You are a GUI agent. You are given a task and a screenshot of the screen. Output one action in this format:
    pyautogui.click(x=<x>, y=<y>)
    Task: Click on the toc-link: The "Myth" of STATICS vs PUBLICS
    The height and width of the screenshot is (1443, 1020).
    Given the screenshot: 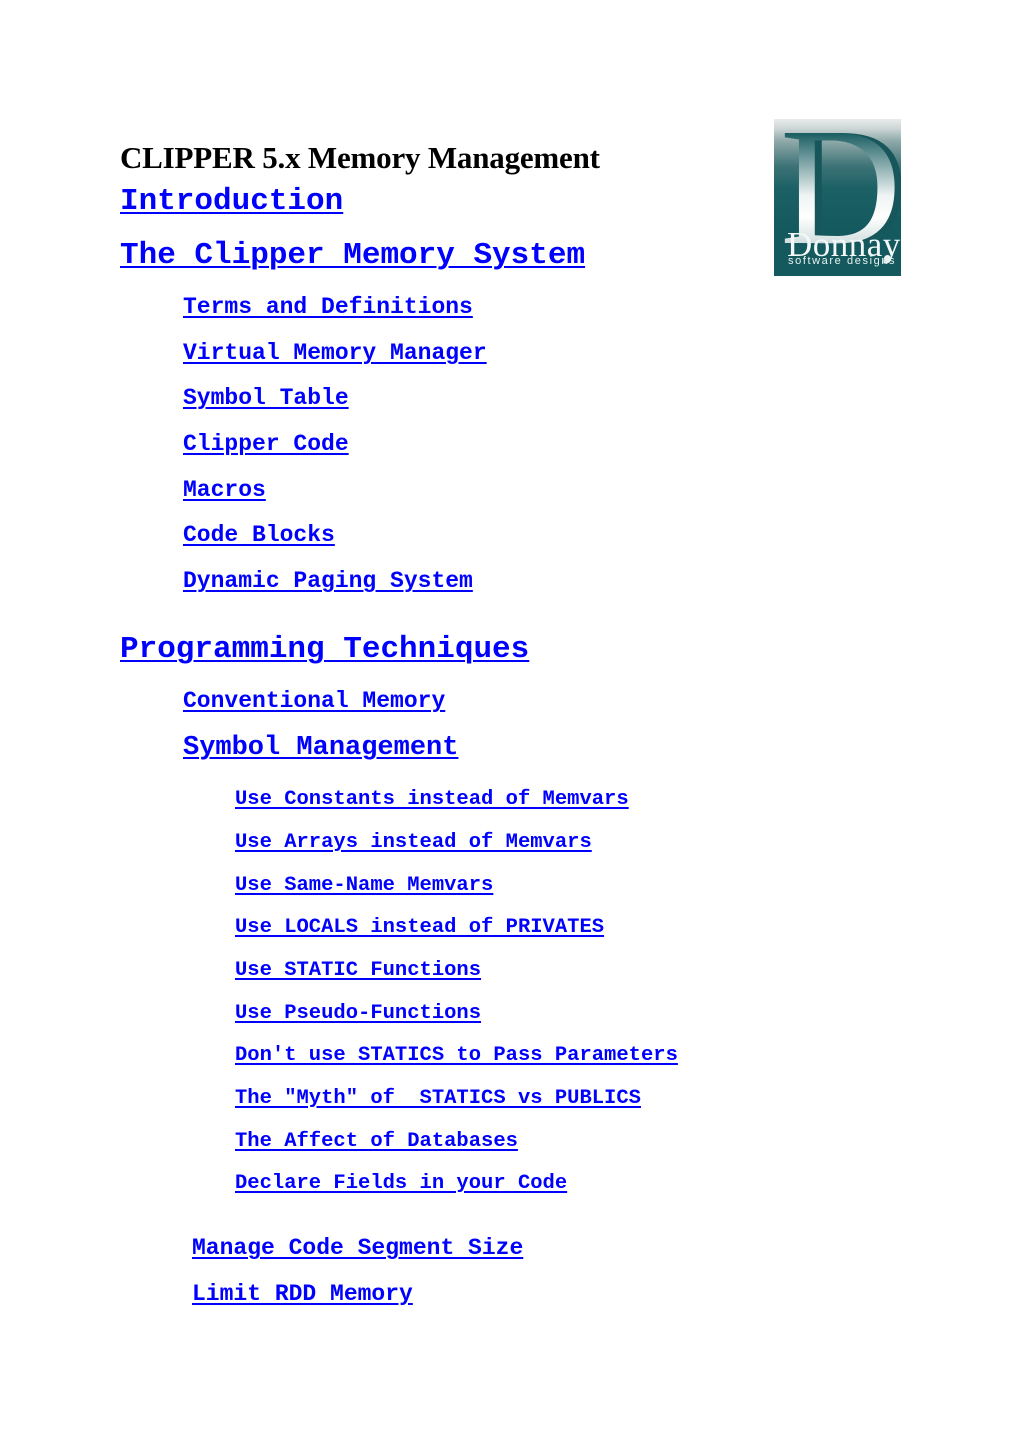 What is the action you would take?
    pyautogui.click(x=438, y=1098)
    